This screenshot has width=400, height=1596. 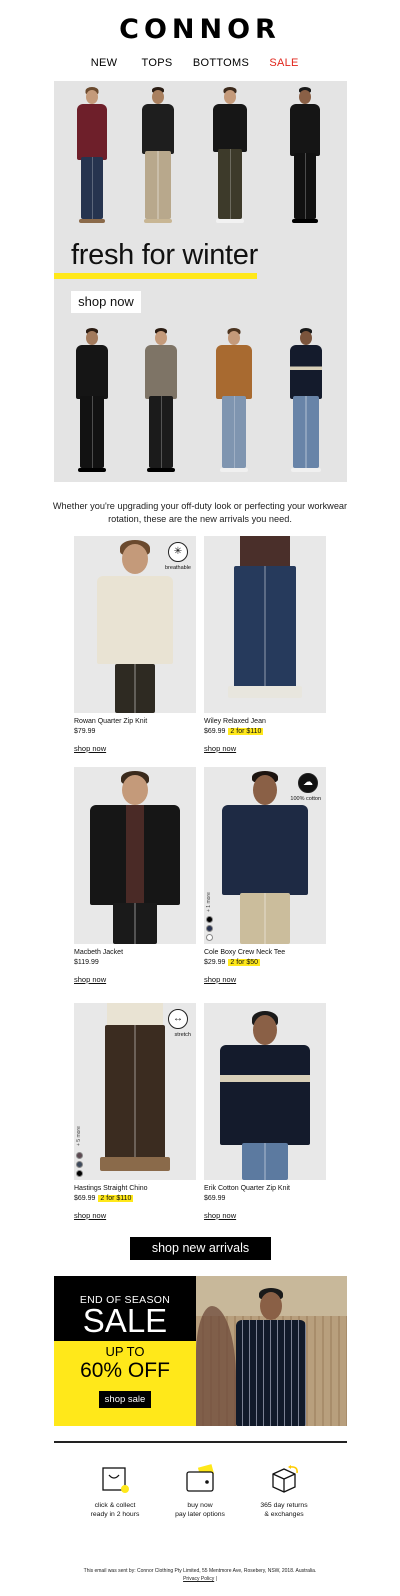 I want to click on sale-line3: UP TO, so click(x=125, y=1351).